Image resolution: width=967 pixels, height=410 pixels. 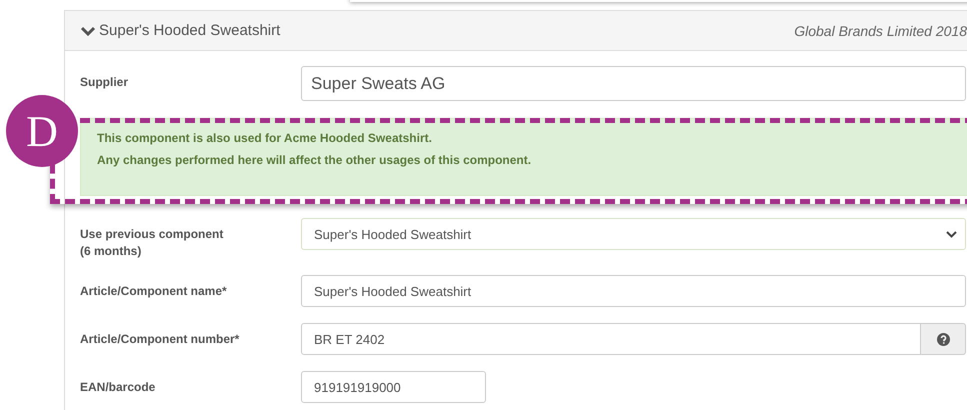 What do you see at coordinates (152, 243) in the screenshot?
I see `field-label: Use previous component (6 months)` at bounding box center [152, 243].